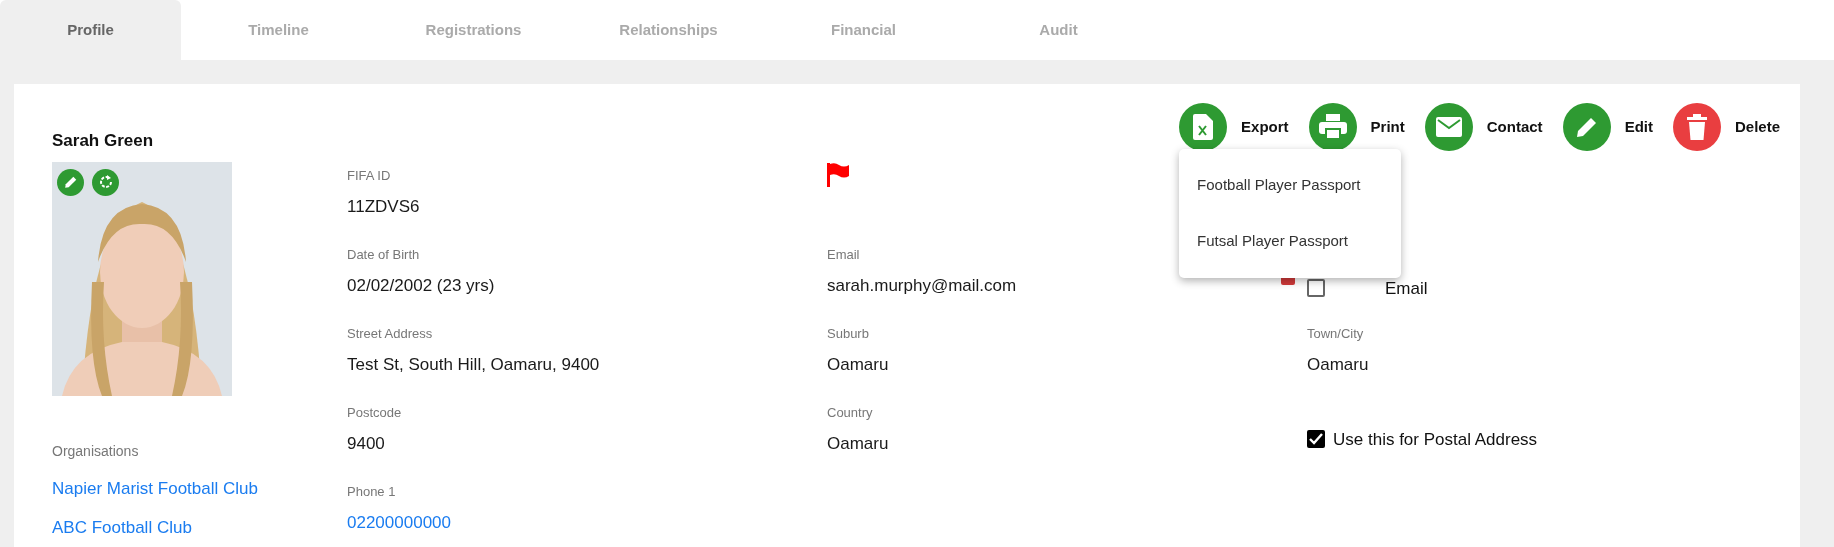 This screenshot has height=547, width=1834. Describe the element at coordinates (1726, 126) in the screenshot. I see `action-button: Delete` at that location.